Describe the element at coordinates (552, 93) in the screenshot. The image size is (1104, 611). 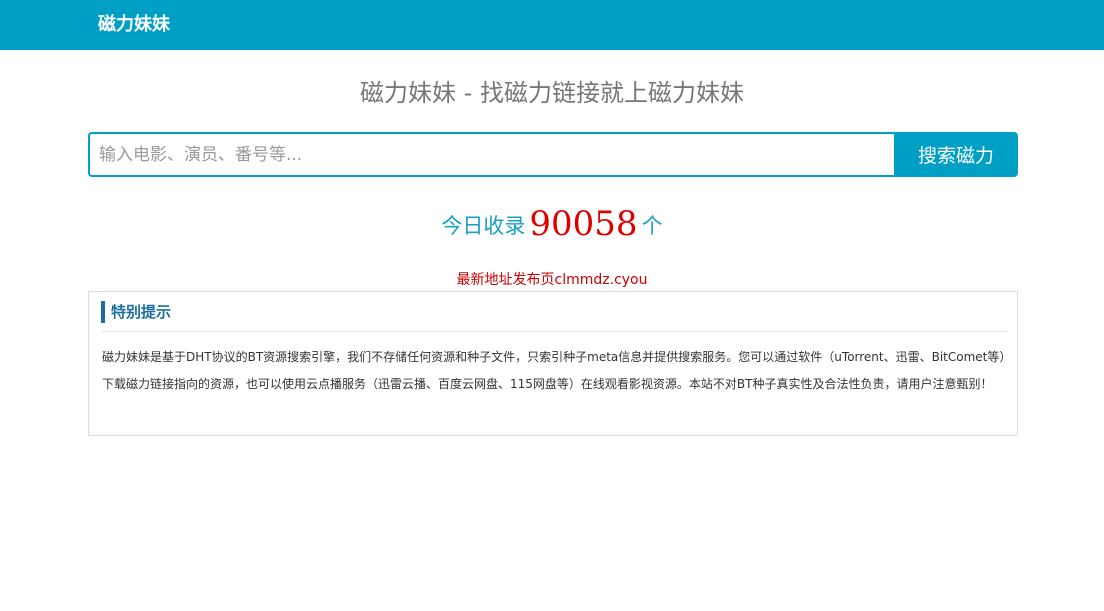
I see `page-title: 磁力妹妹 - 找磁力链接就上磁力妹妹` at that location.